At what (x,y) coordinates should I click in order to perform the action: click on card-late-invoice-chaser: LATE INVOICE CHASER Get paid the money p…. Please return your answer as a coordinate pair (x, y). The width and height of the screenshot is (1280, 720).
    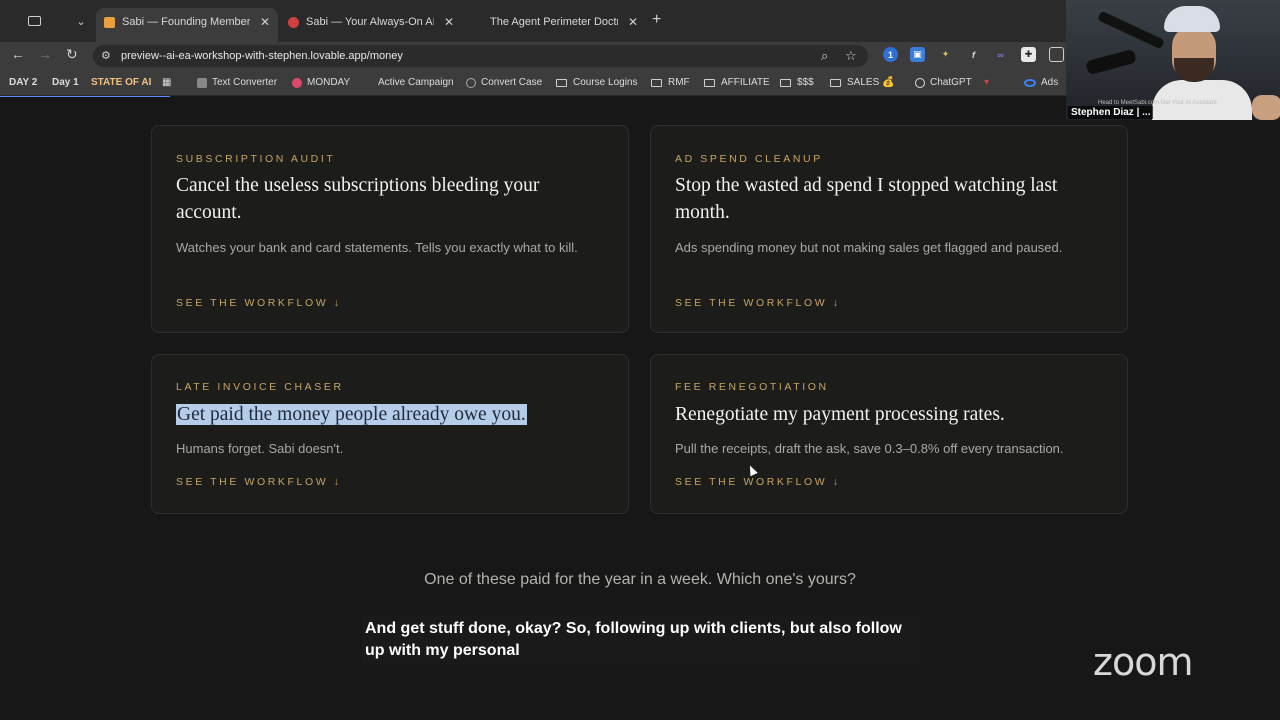
    Looking at the image, I should click on (390, 434).